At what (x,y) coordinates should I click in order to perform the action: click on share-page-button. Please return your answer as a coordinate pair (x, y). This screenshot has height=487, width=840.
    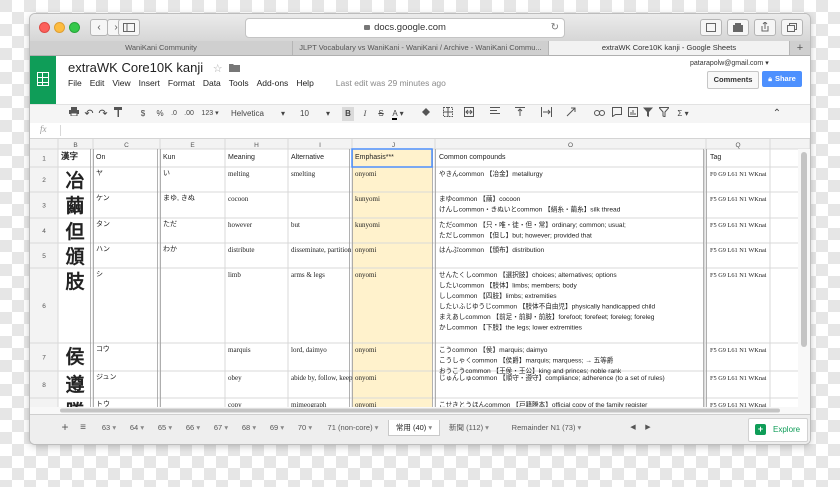
    Looking at the image, I should click on (765, 27).